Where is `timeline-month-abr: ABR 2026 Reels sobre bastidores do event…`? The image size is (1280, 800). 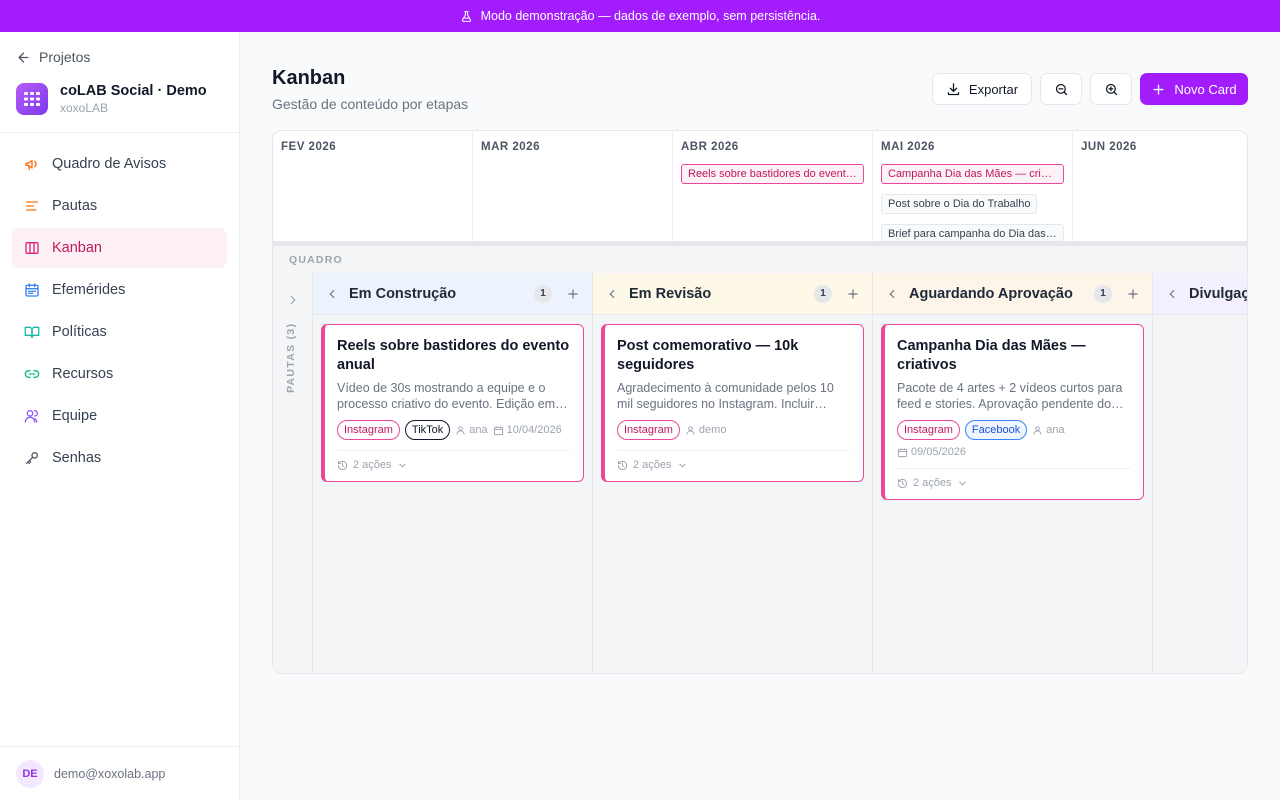
timeline-month-abr: ABR 2026 Reels sobre bastidores do event… is located at coordinates (773, 186).